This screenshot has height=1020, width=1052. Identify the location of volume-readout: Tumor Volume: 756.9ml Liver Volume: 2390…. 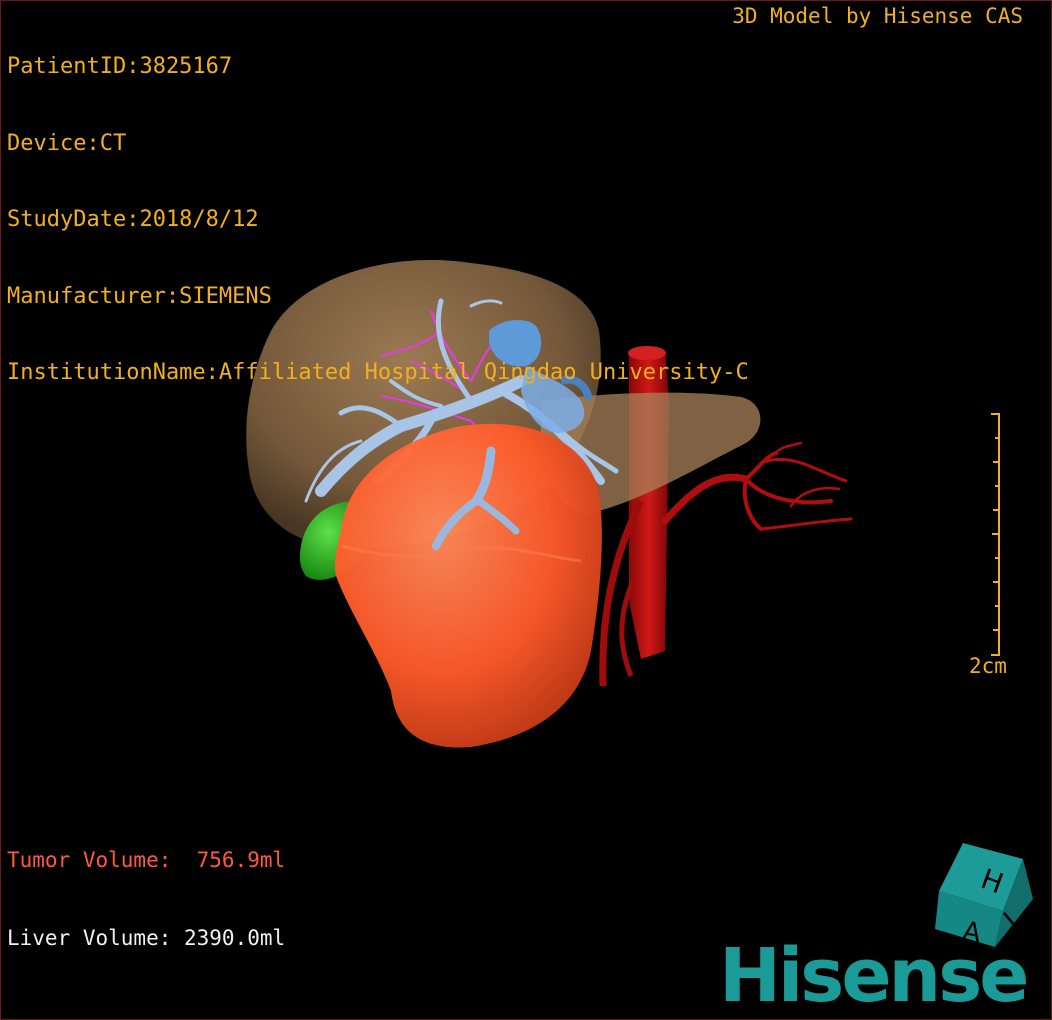
(146, 899).